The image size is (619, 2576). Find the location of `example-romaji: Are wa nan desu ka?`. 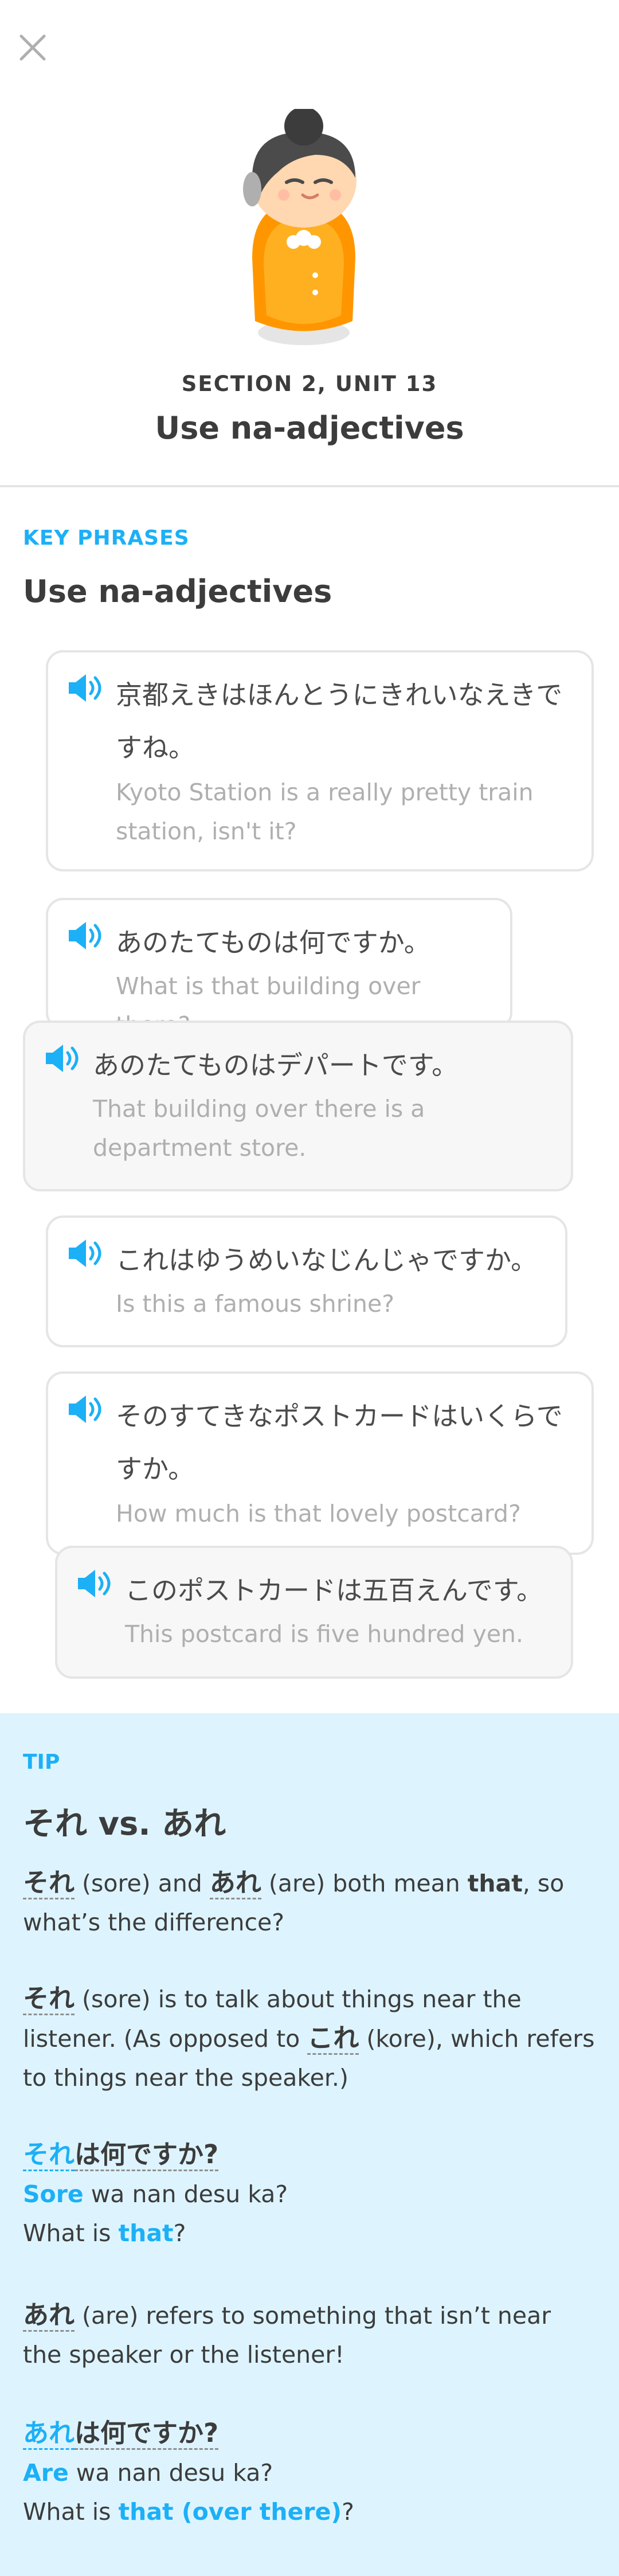

example-romaji: Are wa nan desu ka? is located at coordinates (309, 2472).